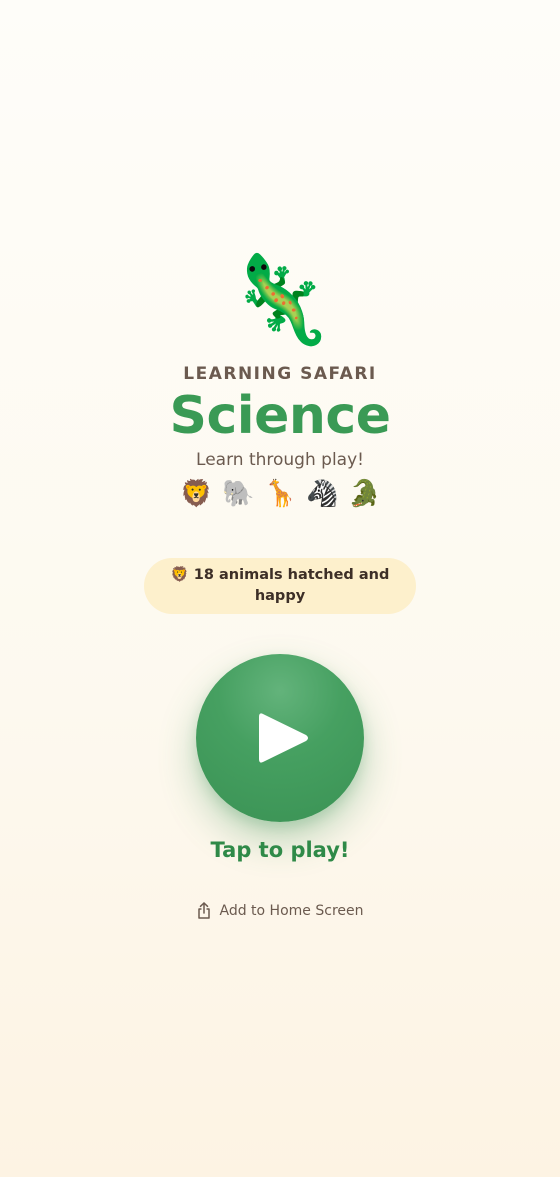  What do you see at coordinates (364, 494) in the screenshot?
I see `crocodile-icon: 🐊` at bounding box center [364, 494].